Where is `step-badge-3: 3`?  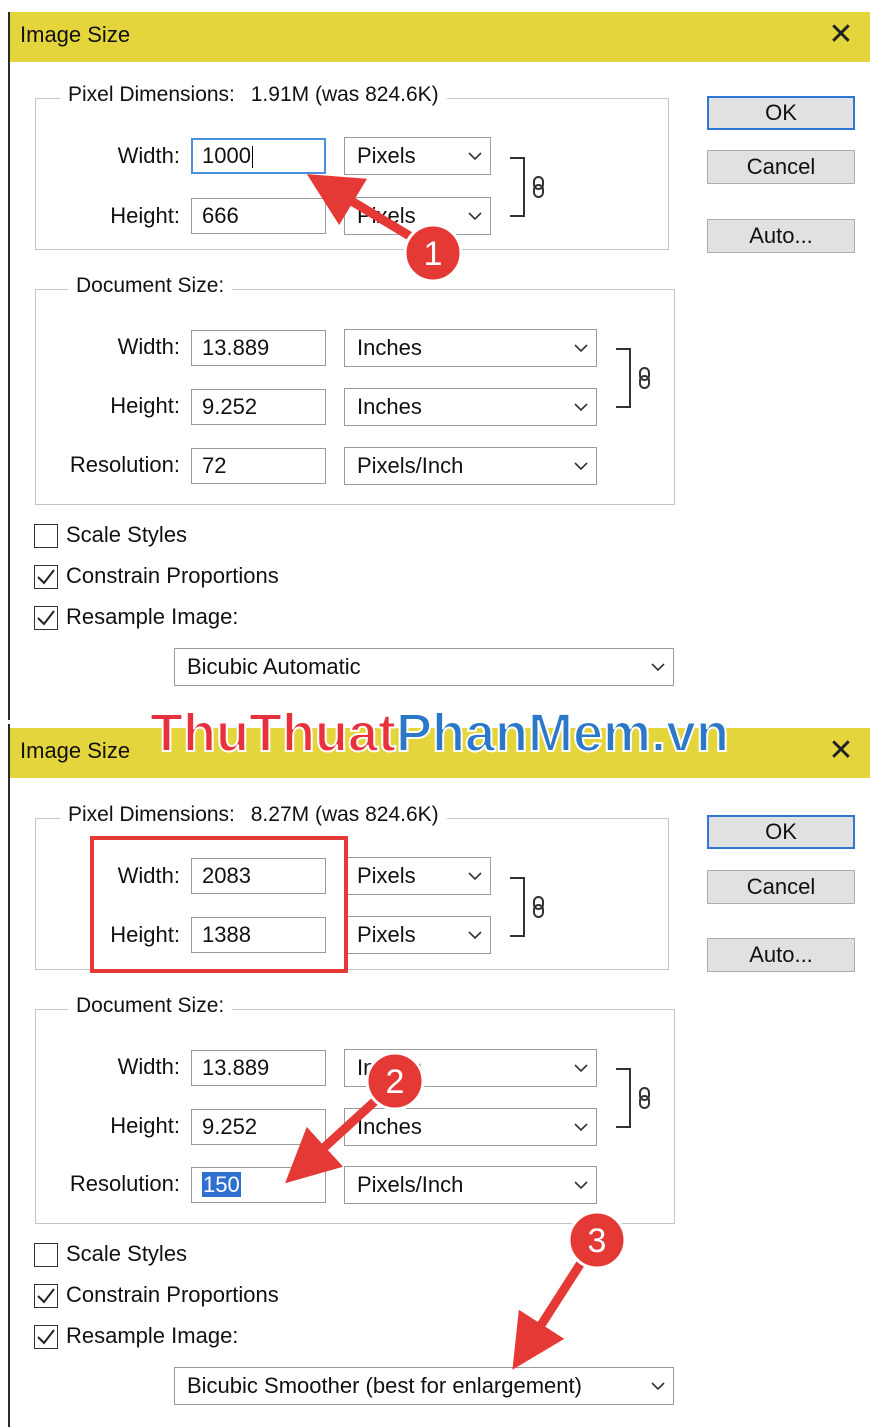
step-badge-3: 3 is located at coordinates (597, 1240).